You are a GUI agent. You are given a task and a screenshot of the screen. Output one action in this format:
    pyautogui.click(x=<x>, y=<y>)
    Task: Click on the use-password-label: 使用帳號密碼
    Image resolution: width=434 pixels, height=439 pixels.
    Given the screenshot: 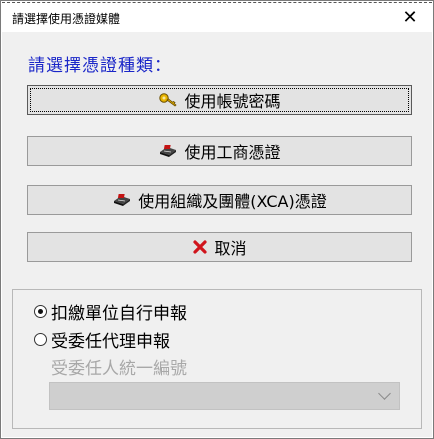 What is the action you would take?
    pyautogui.click(x=232, y=101)
    